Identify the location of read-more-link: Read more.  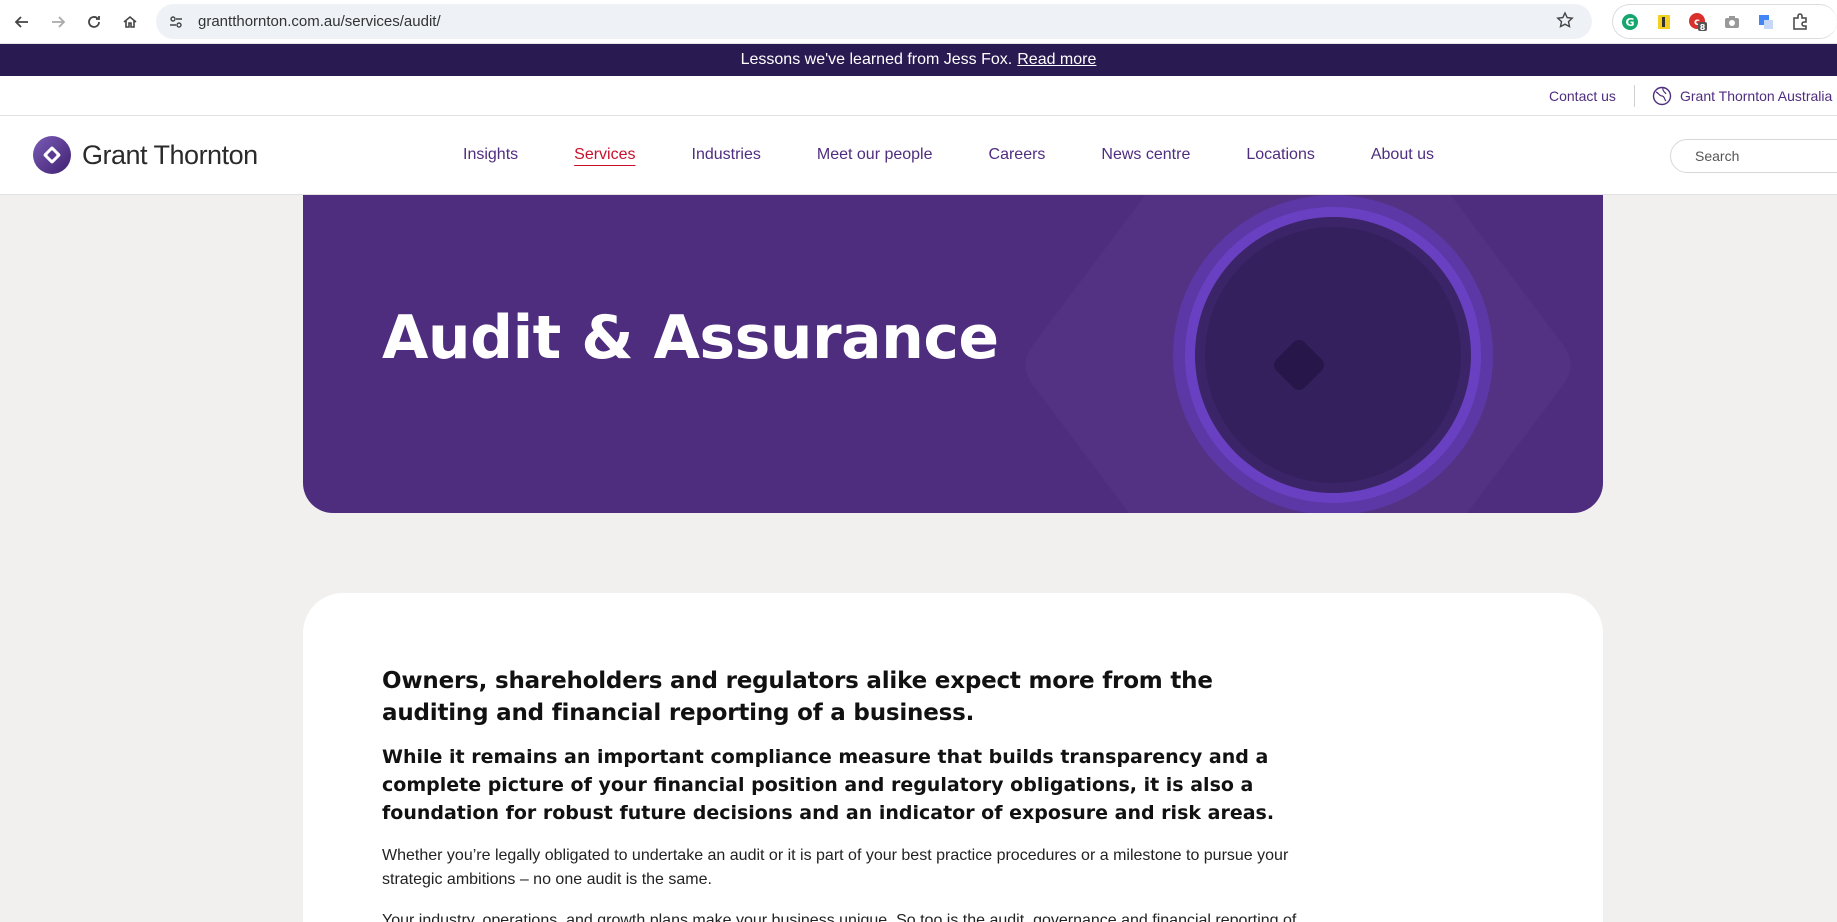
(1056, 60).